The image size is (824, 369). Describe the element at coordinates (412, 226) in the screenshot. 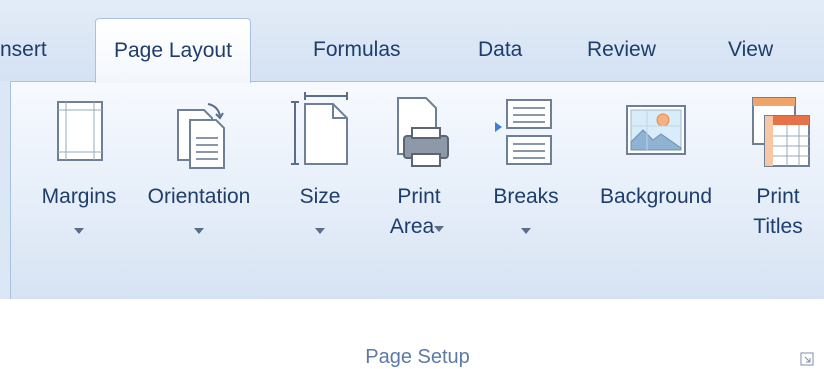

I see `print-area-label-2: Area` at that location.